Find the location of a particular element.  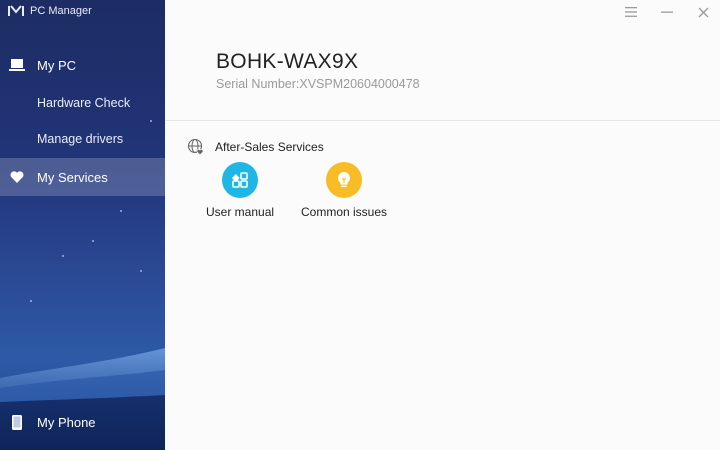

sidebar-item-label: Hardware Check is located at coordinates (84, 103).